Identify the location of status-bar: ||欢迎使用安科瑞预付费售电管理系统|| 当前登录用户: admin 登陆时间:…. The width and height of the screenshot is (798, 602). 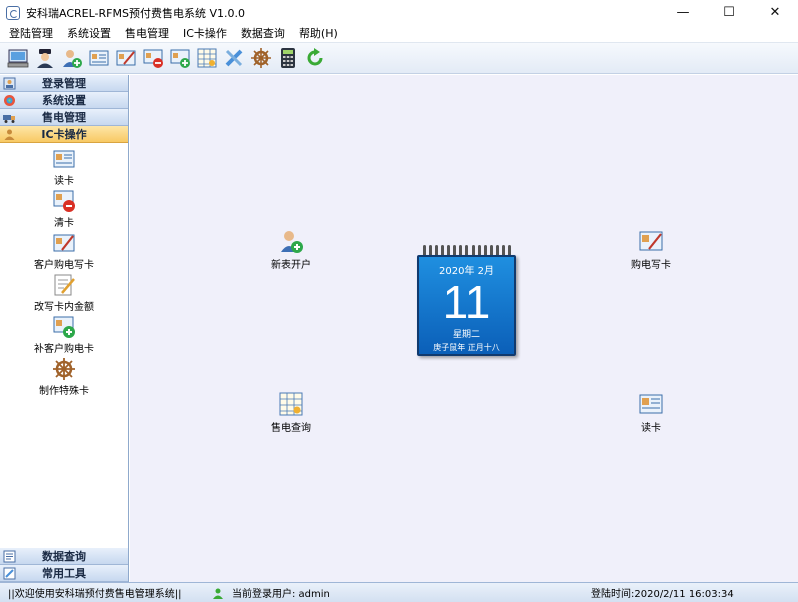
(399, 592).